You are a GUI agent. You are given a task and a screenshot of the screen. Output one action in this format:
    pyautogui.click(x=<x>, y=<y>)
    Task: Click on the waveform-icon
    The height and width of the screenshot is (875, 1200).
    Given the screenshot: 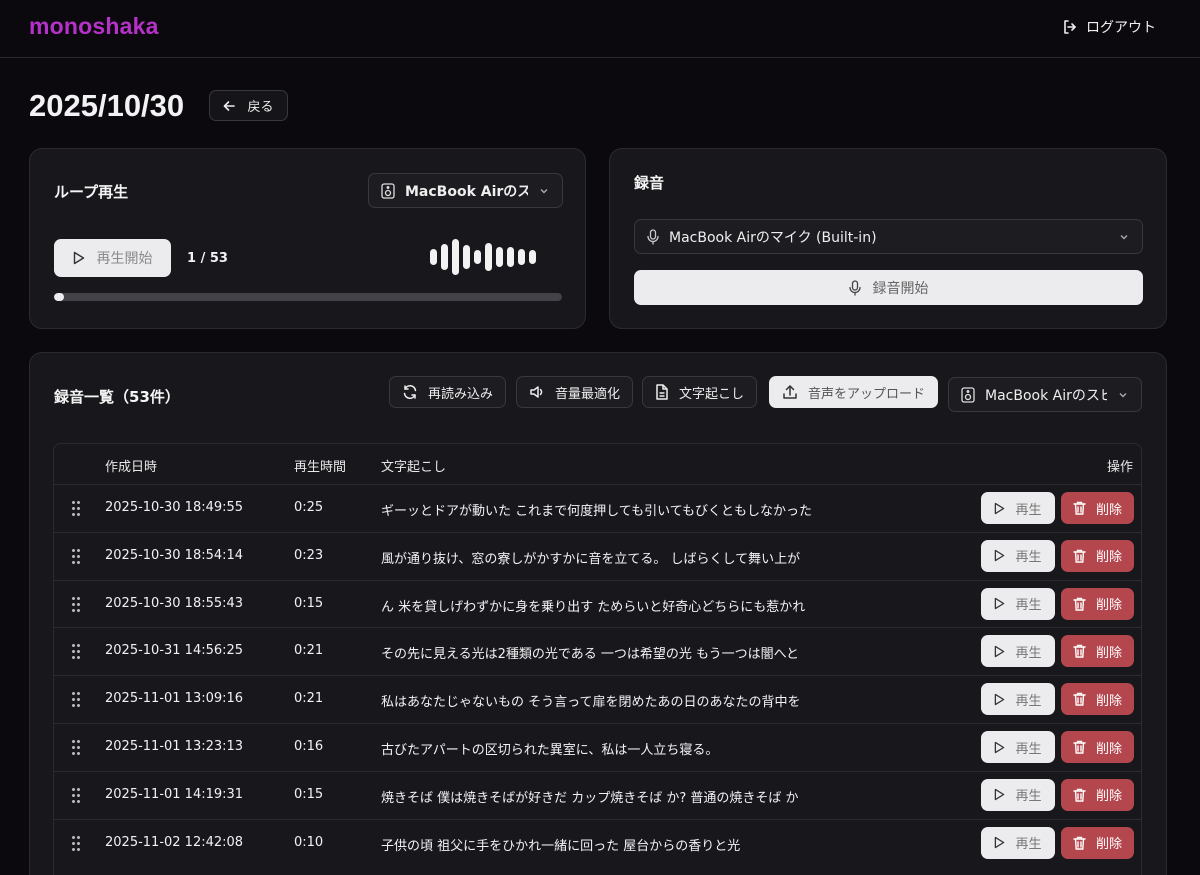 What is the action you would take?
    pyautogui.click(x=483, y=257)
    